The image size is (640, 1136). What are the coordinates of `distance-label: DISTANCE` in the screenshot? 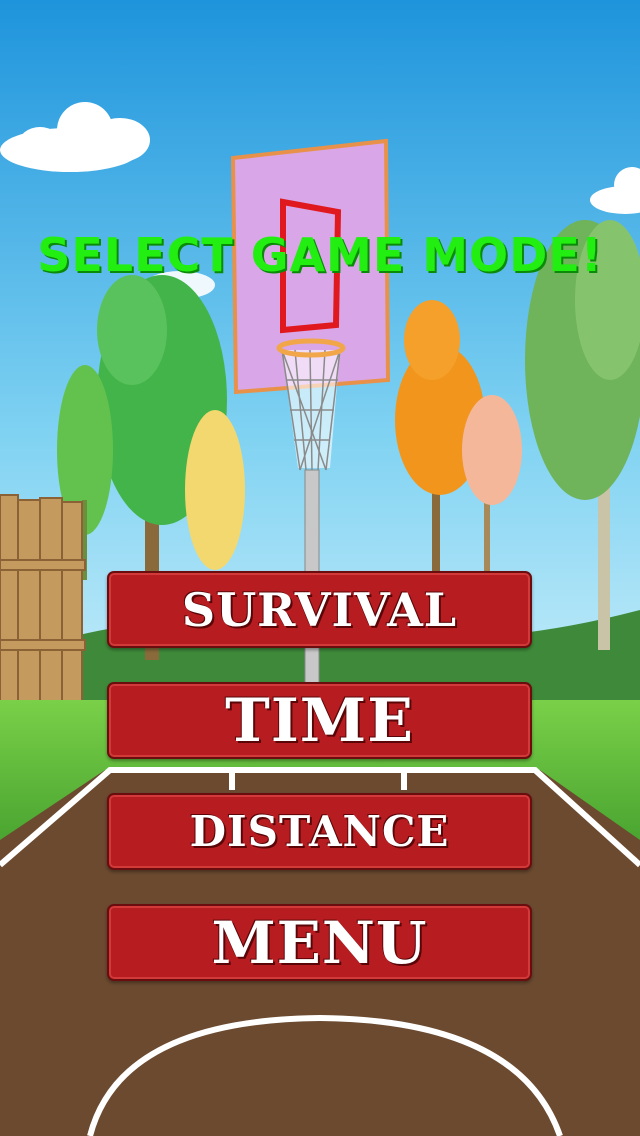 It's located at (319, 831).